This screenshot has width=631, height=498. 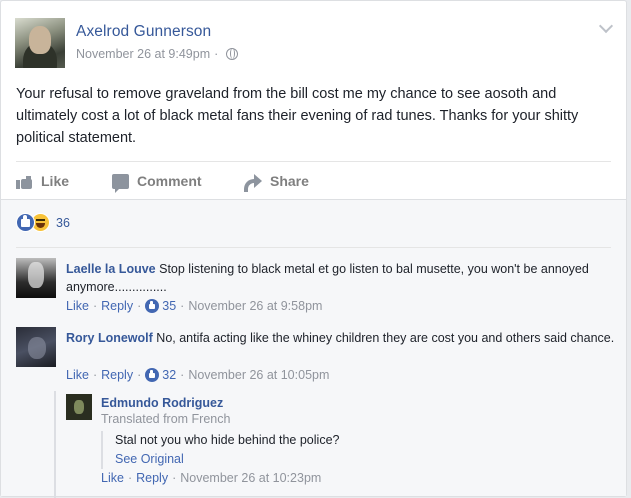 What do you see at coordinates (258, 375) in the screenshot?
I see `comment-timestamp: November 26 at 10:05pm` at bounding box center [258, 375].